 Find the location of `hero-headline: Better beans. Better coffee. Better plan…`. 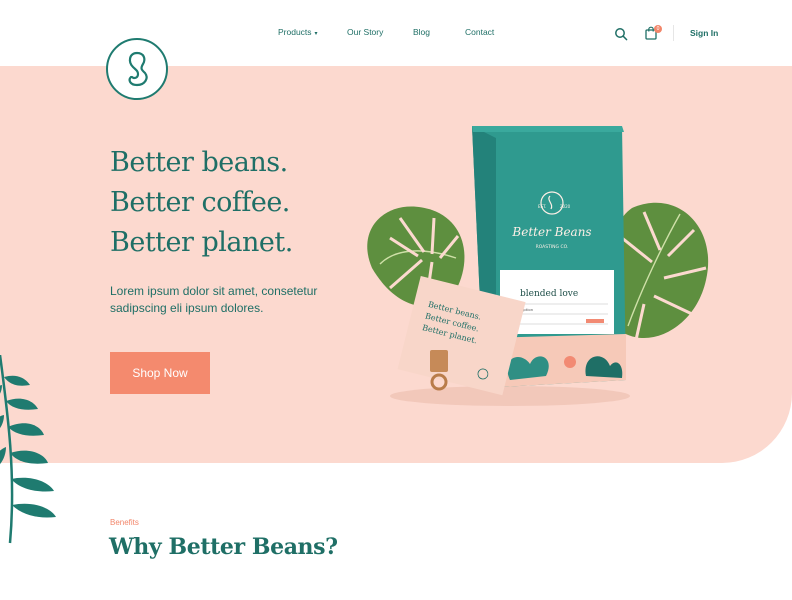

hero-headline: Better beans. Better coffee. Better plan… is located at coordinates (240, 203).